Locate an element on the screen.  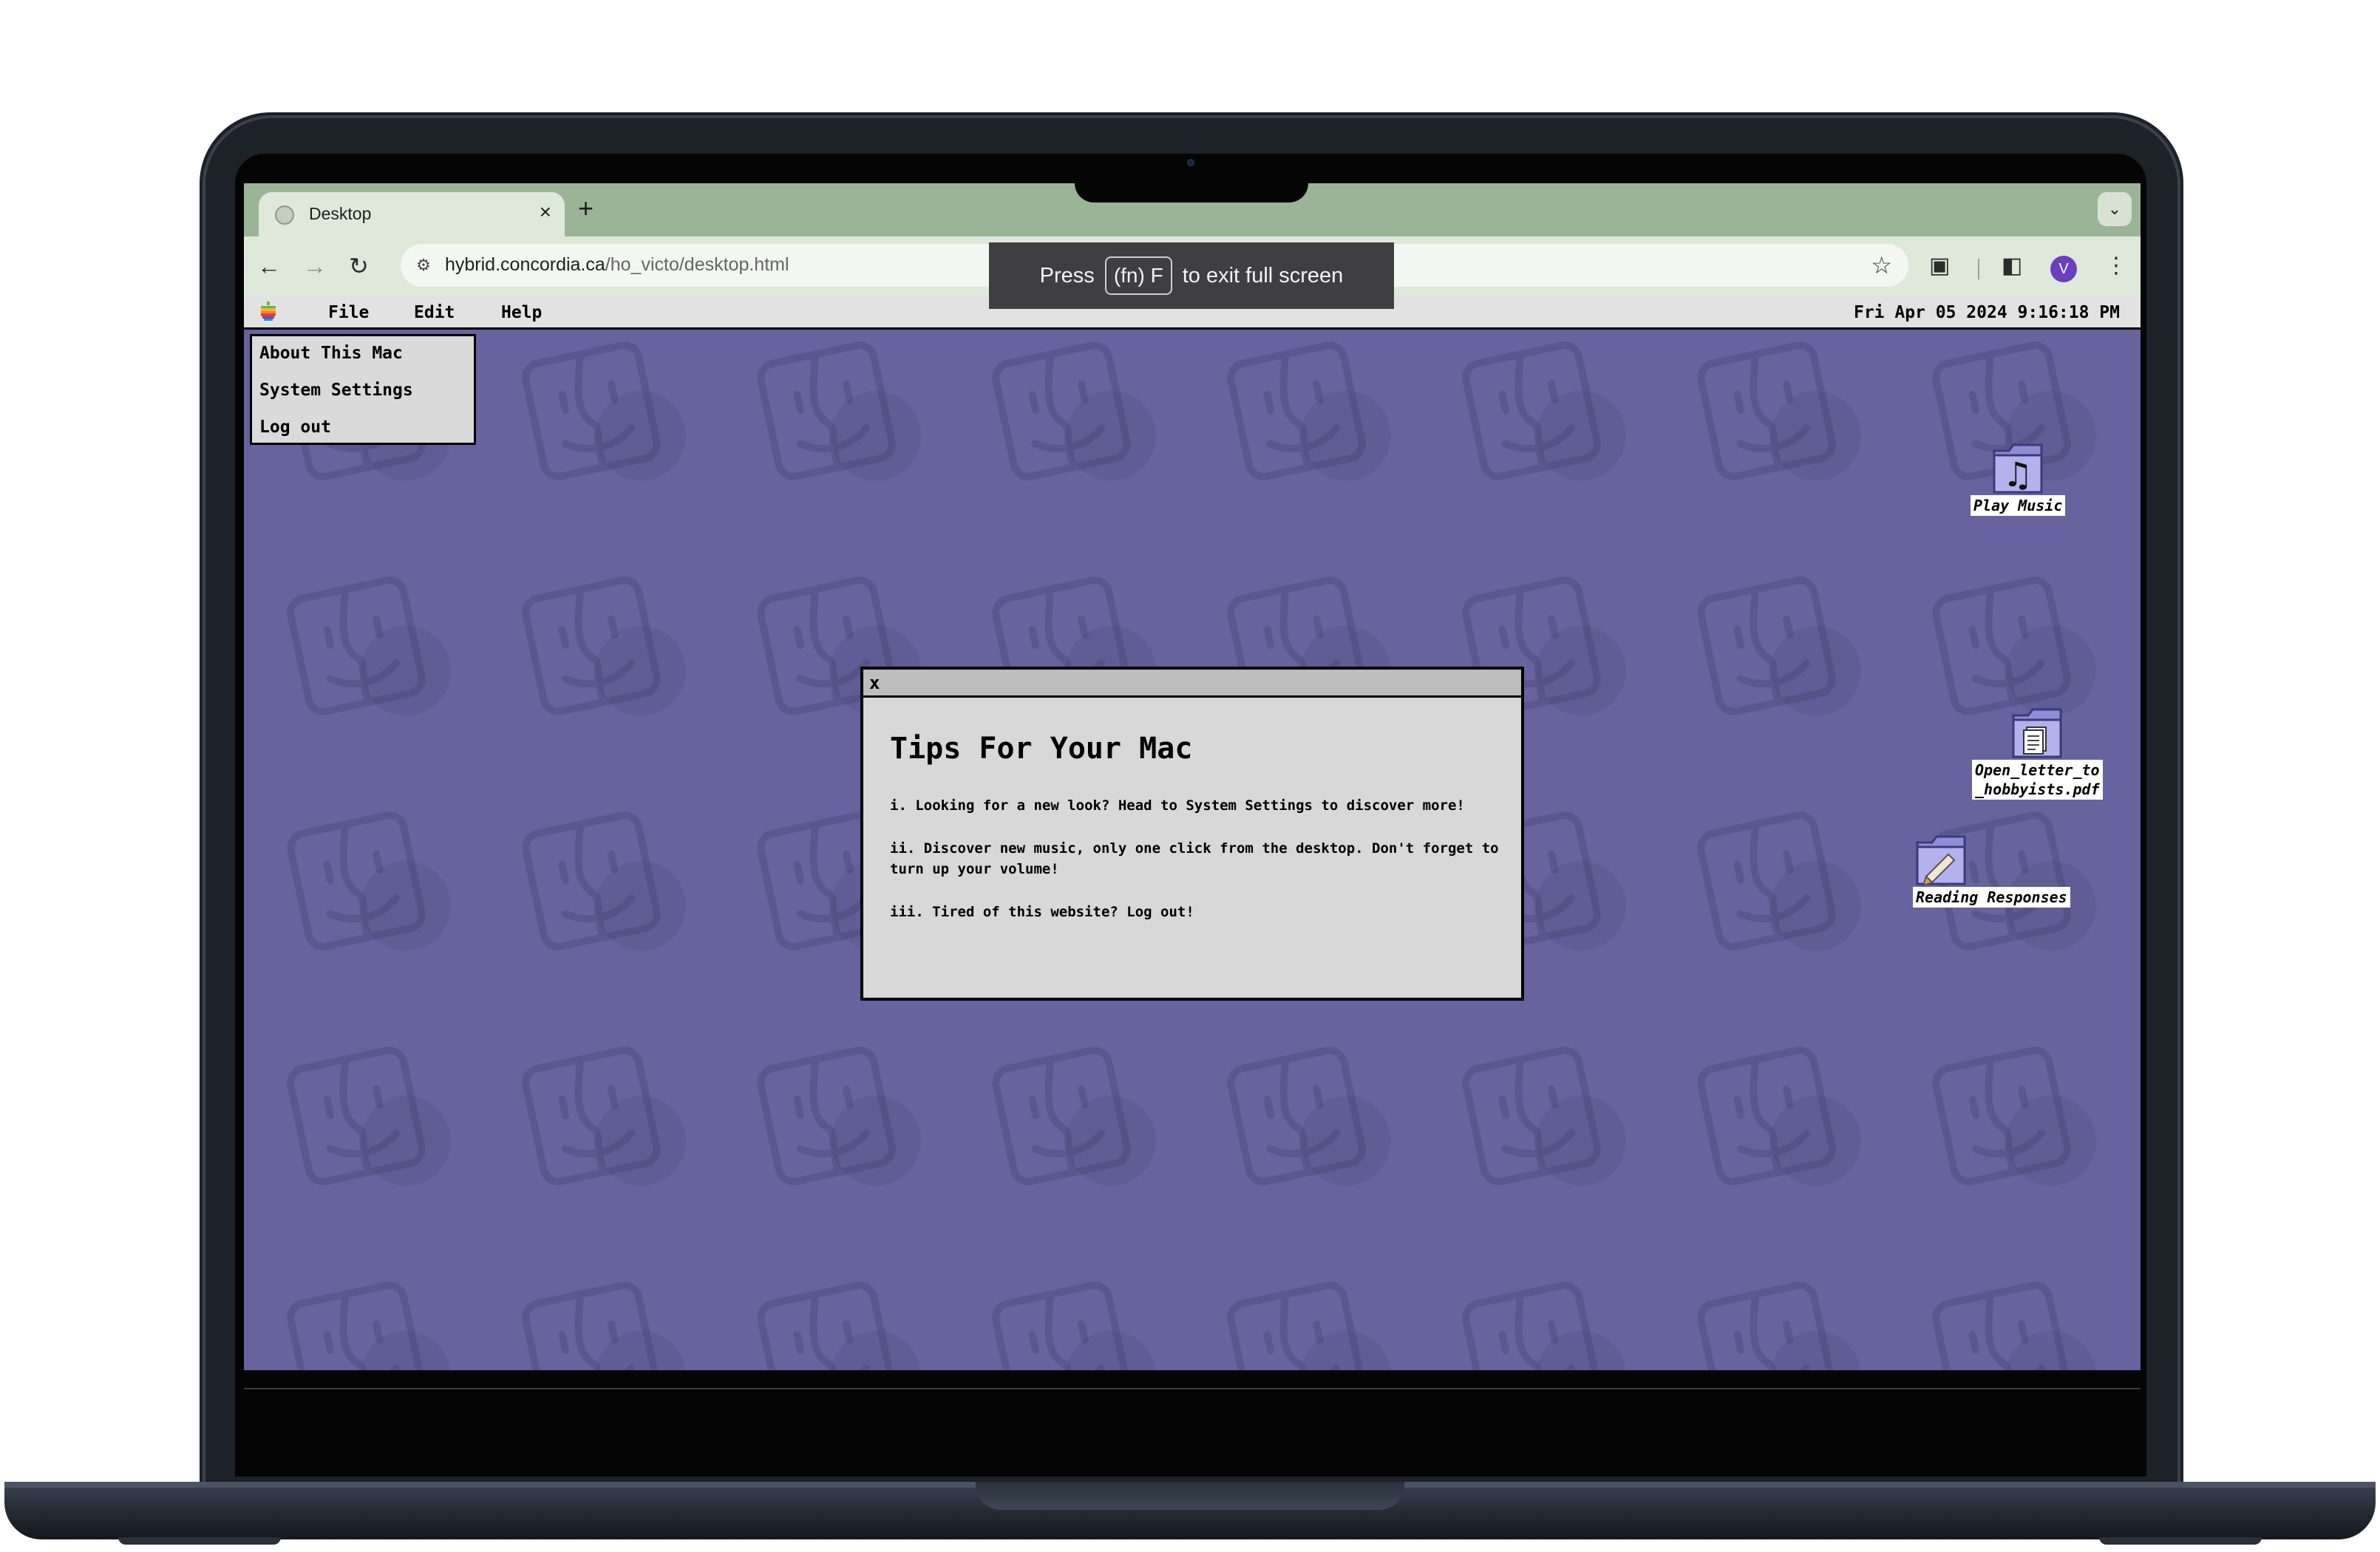
menu-edit: Edit is located at coordinates (434, 312).